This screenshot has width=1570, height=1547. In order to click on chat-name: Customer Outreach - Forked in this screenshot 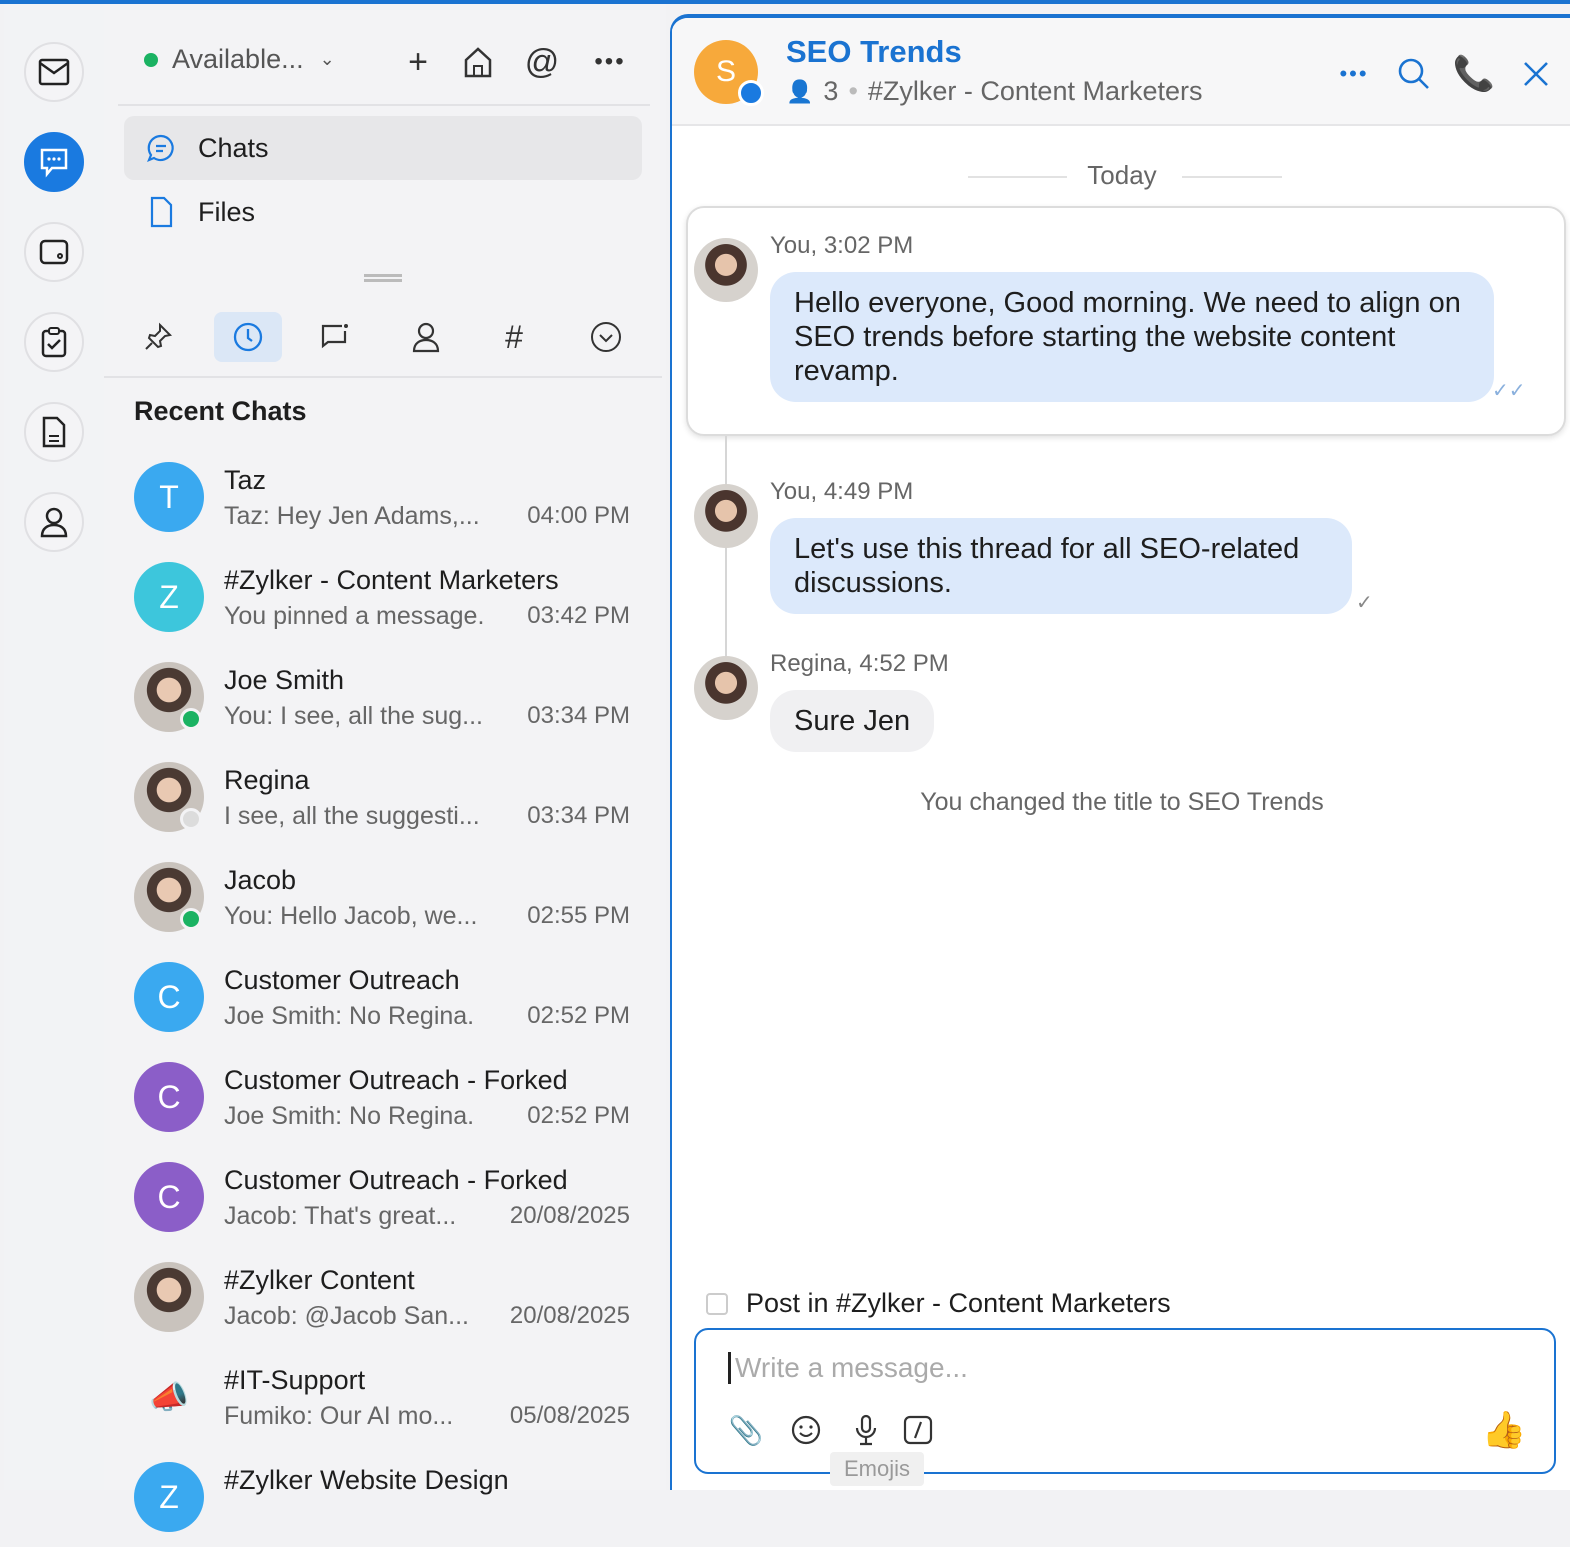, I will do `click(396, 1080)`.